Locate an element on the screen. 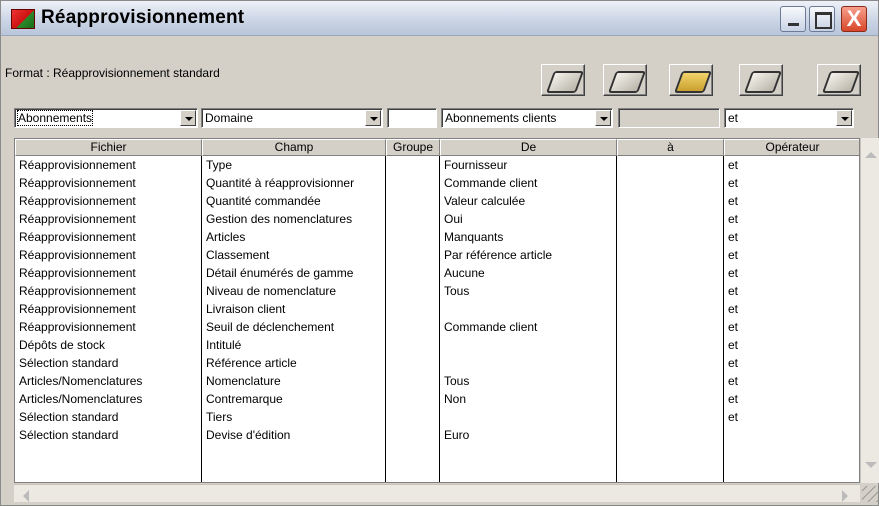 This screenshot has width=879, height=506. header-groupe: Groupe is located at coordinates (413, 147).